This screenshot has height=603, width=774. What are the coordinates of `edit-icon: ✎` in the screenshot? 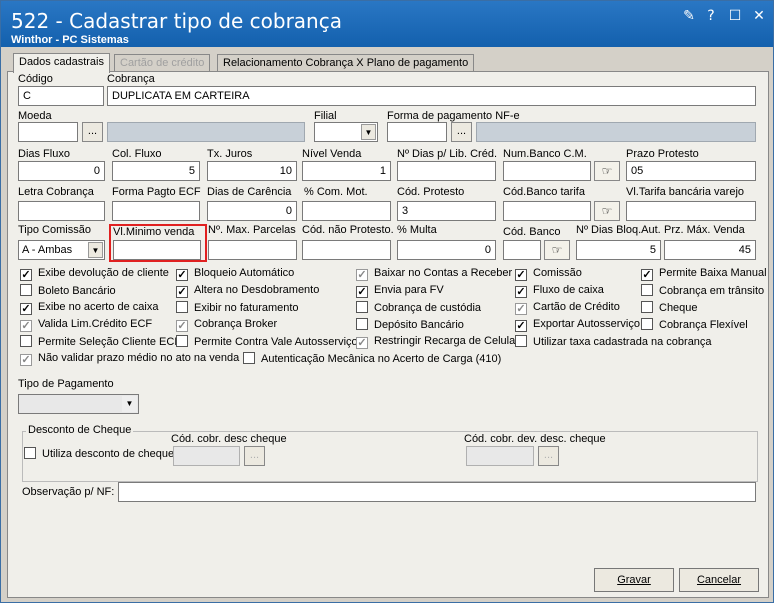 It's located at (689, 16).